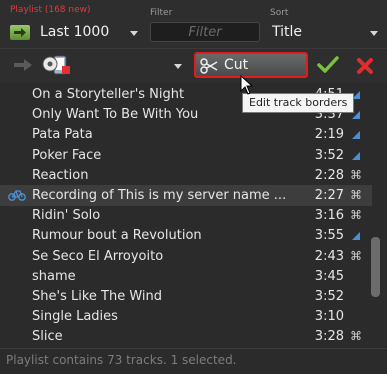  Describe the element at coordinates (329, 216) in the screenshot. I see `track-duration: 3:16` at that location.